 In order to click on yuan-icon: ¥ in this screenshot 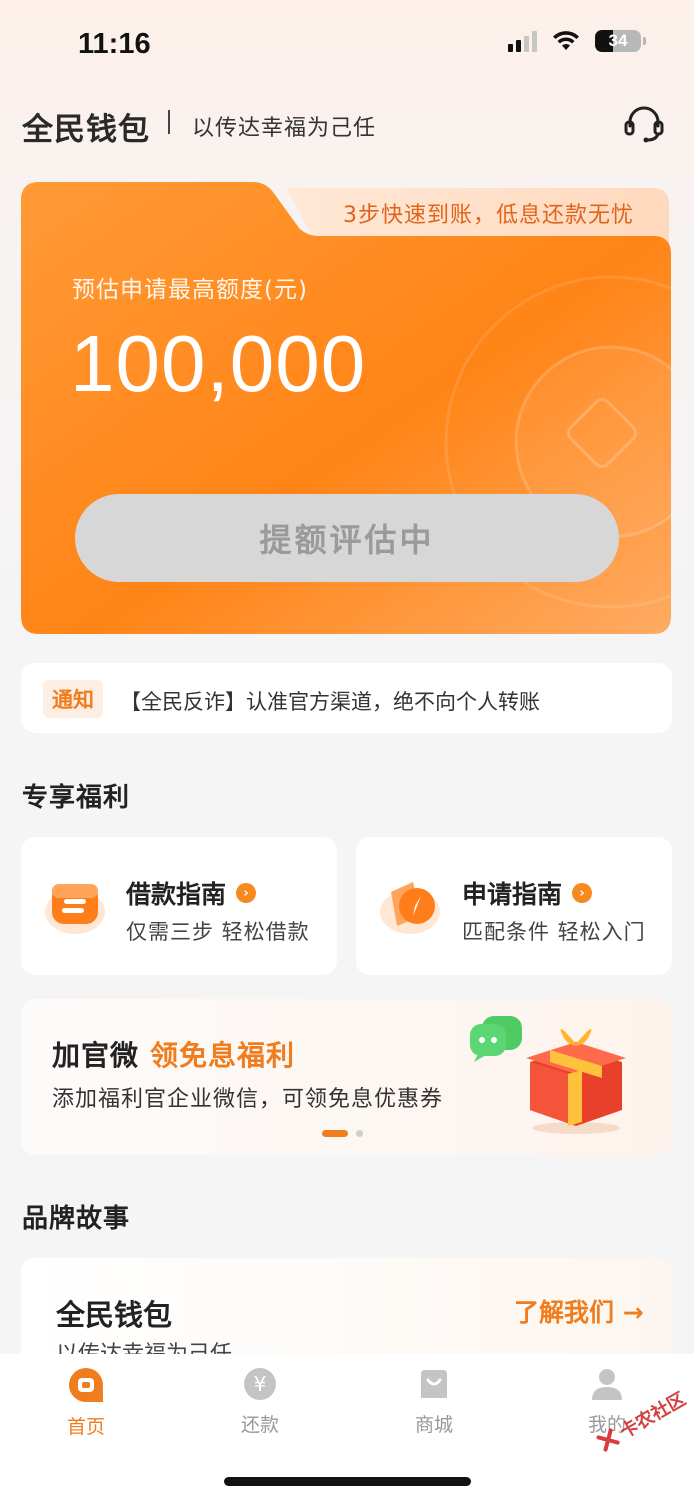, I will do `click(260, 1384)`.